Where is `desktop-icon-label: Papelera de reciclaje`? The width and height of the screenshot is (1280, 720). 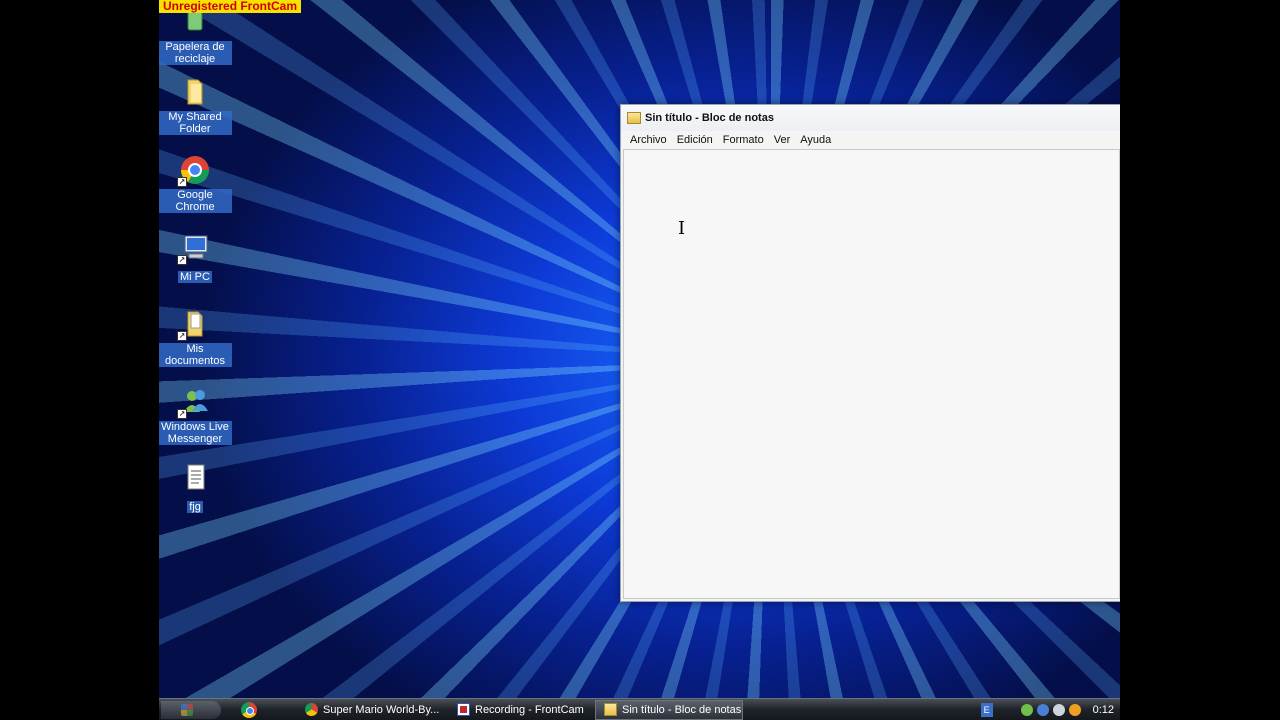 desktop-icon-label: Papelera de reciclaje is located at coordinates (195, 53).